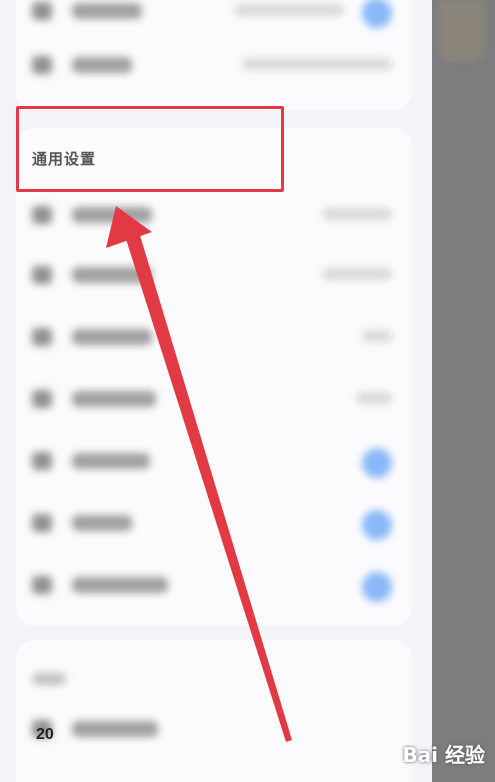  I want to click on watermark: Bai 经验, so click(443, 755).